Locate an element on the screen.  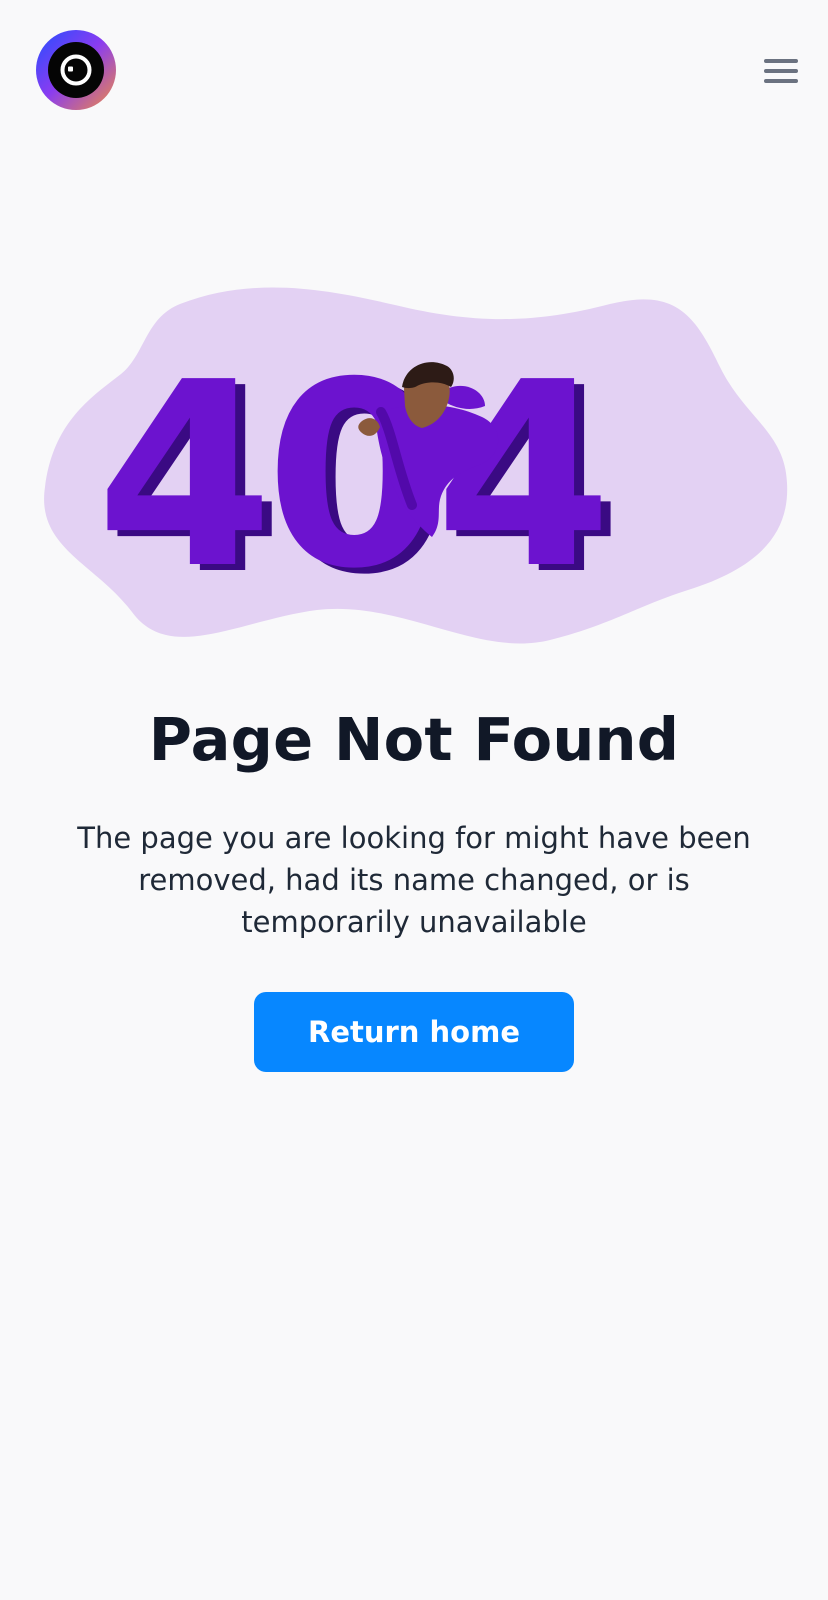
camera-lens-icon is located at coordinates (76, 70).